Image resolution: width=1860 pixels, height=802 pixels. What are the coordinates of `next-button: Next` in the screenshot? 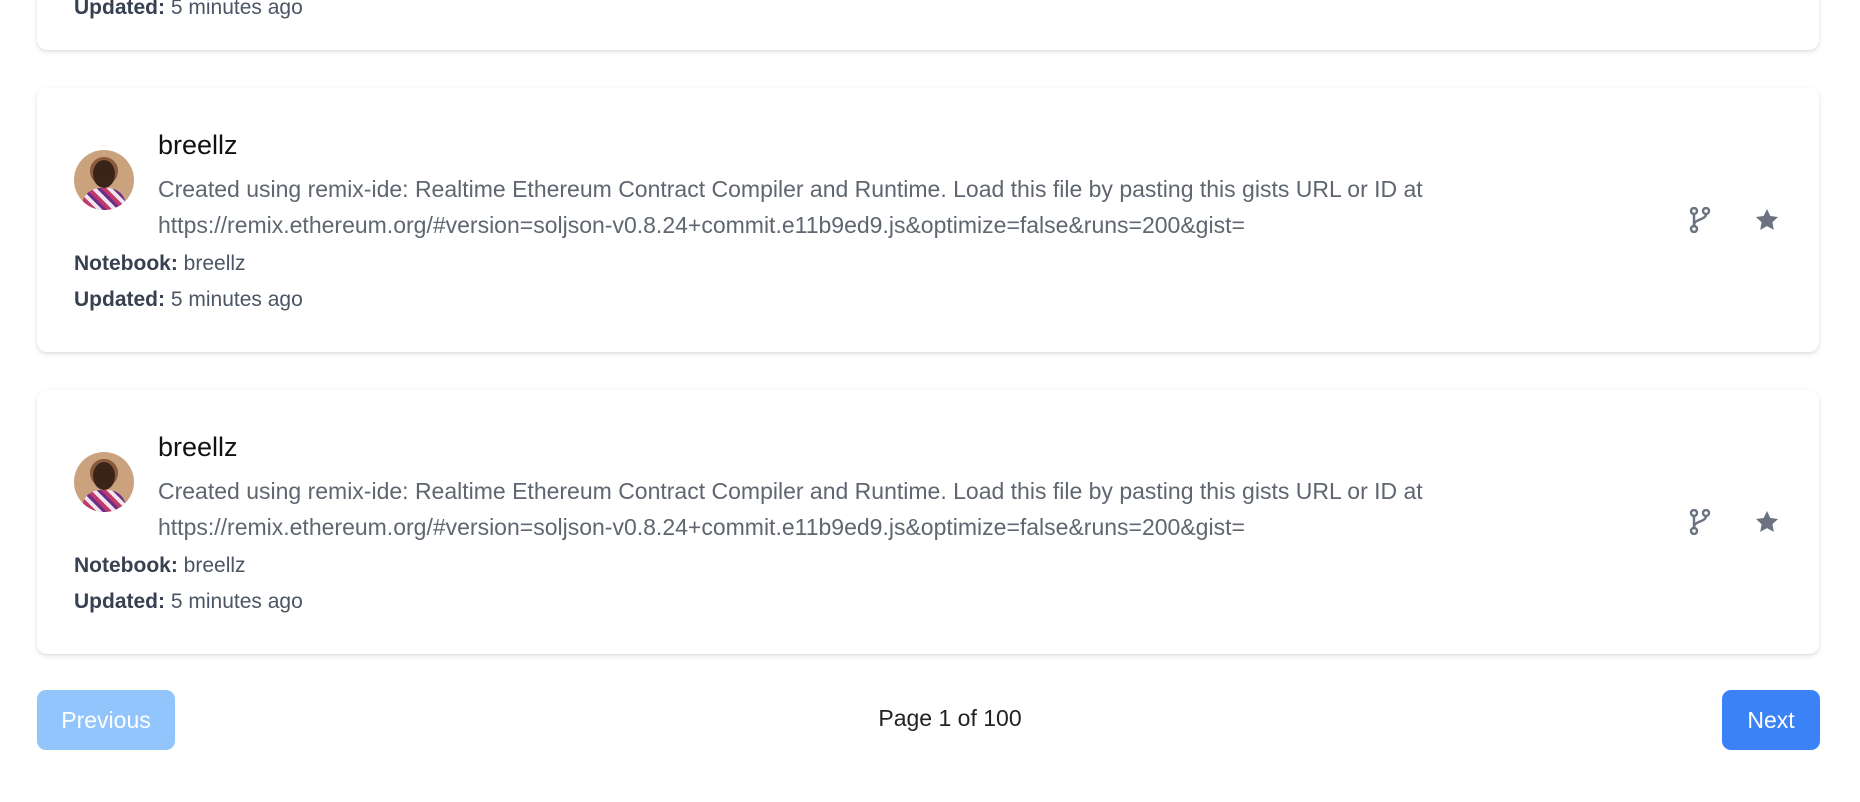 It's located at (1771, 720).